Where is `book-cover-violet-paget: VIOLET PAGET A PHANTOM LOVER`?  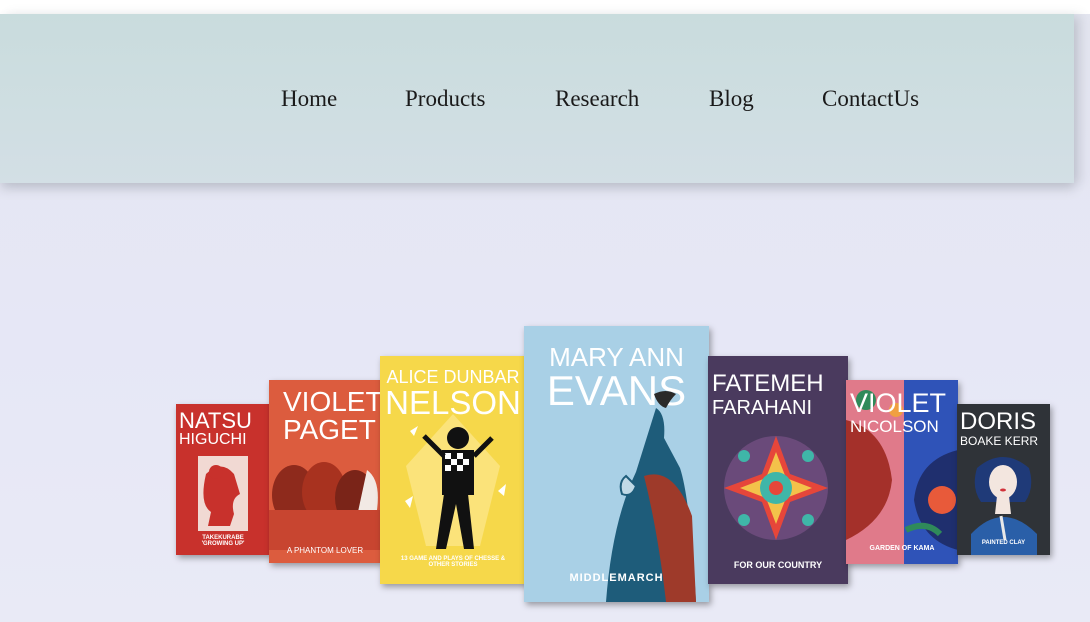
book-cover-violet-paget: VIOLET PAGET A PHANTOM LOVER is located at coordinates (325, 471).